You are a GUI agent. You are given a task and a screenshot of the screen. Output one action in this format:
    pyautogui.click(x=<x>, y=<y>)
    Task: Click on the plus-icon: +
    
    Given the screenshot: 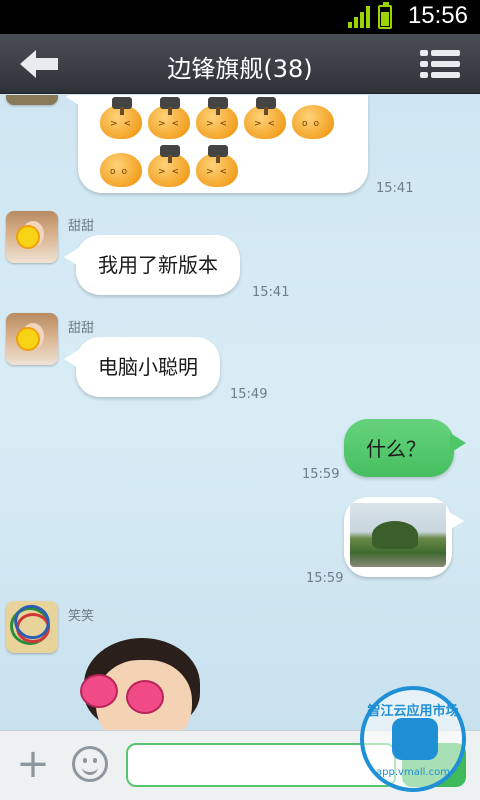 What is the action you would take?
    pyautogui.click(x=33, y=764)
    